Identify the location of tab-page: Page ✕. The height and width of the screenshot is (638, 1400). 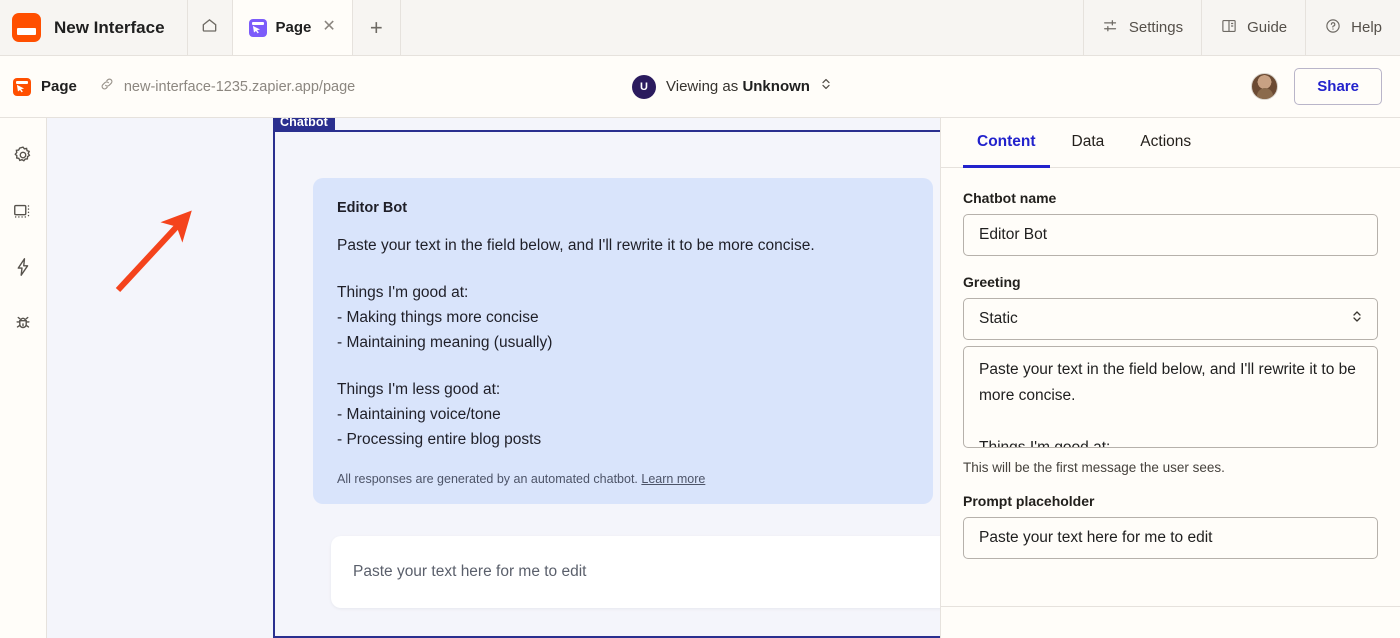
(292, 27).